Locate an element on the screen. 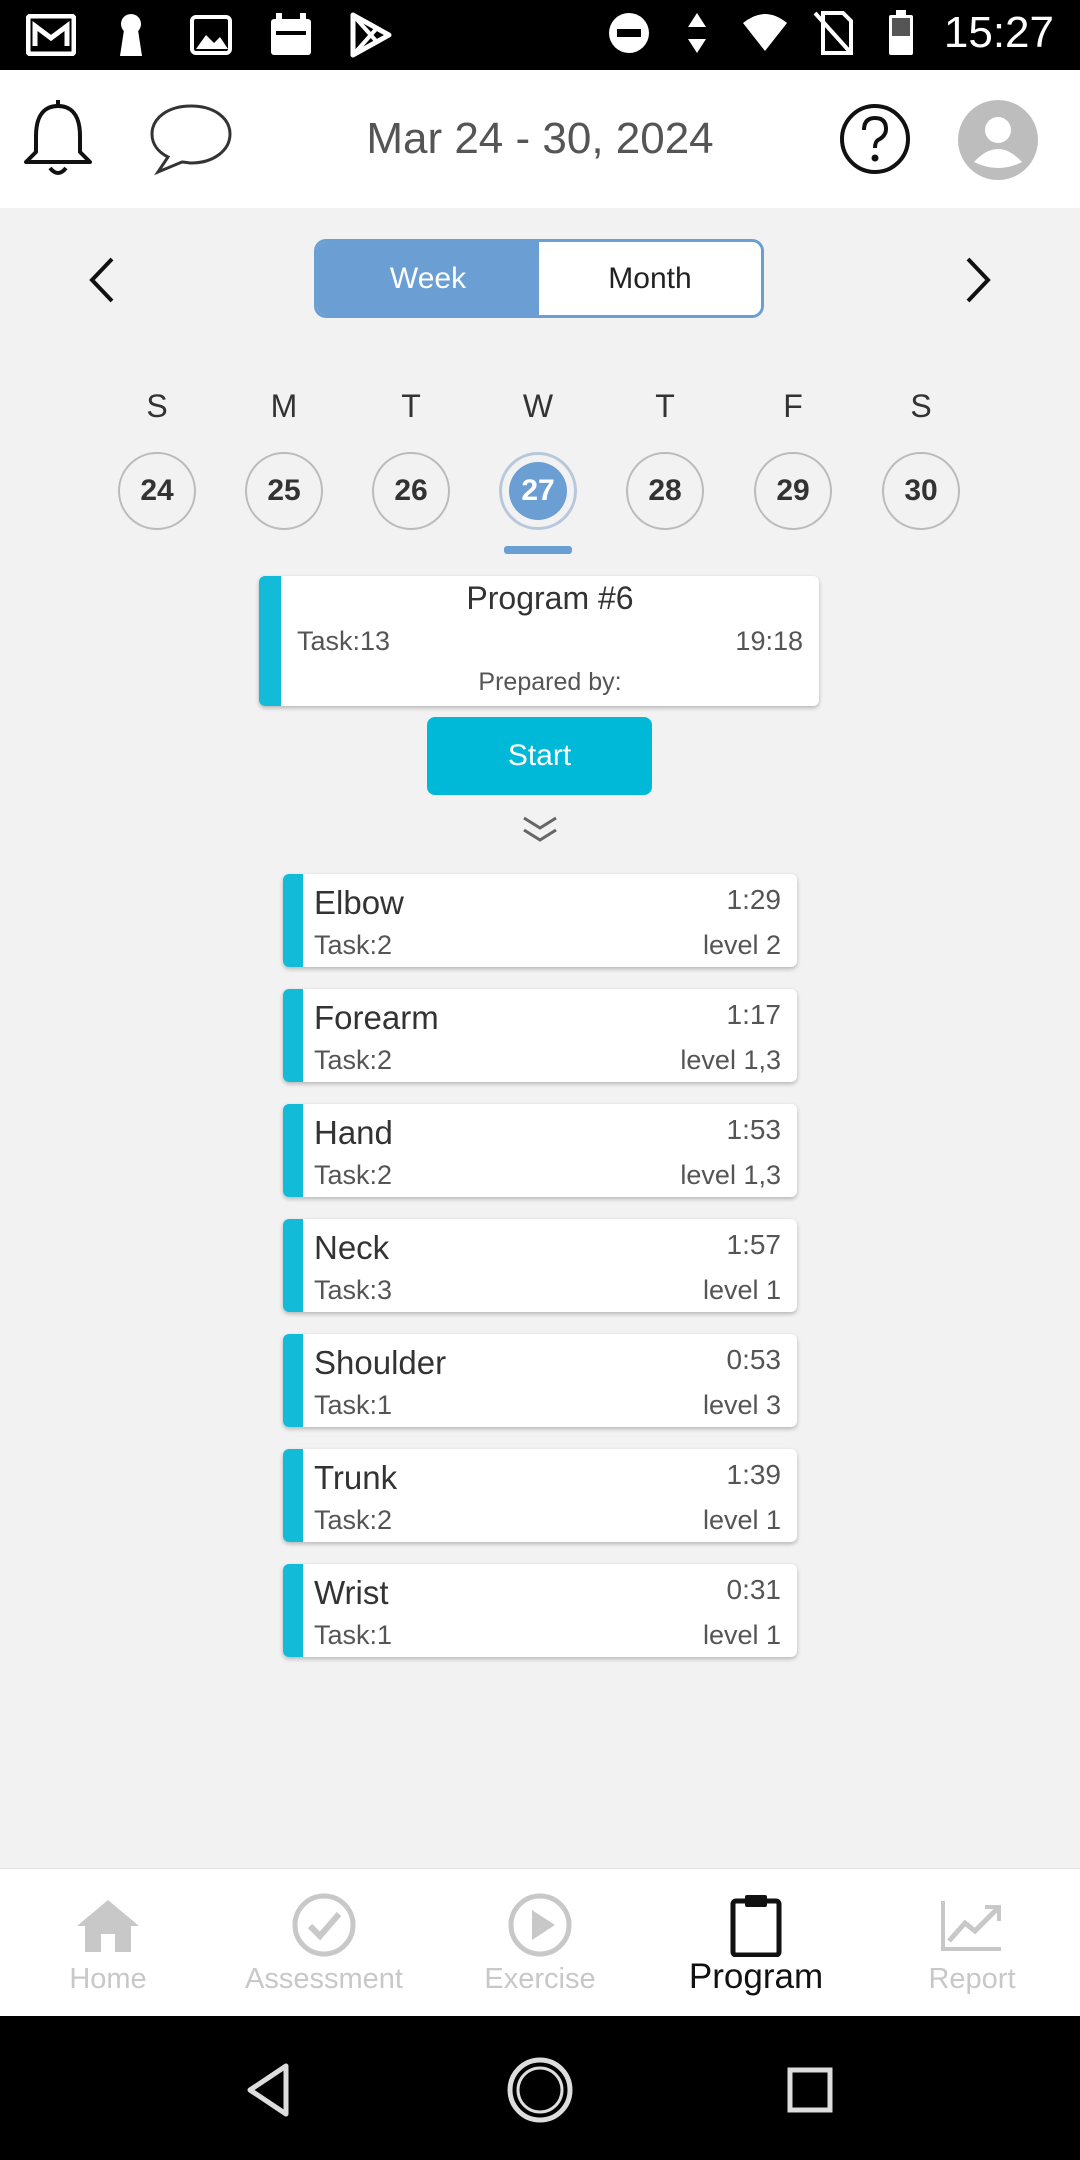  day-button: 28 is located at coordinates (665, 491).